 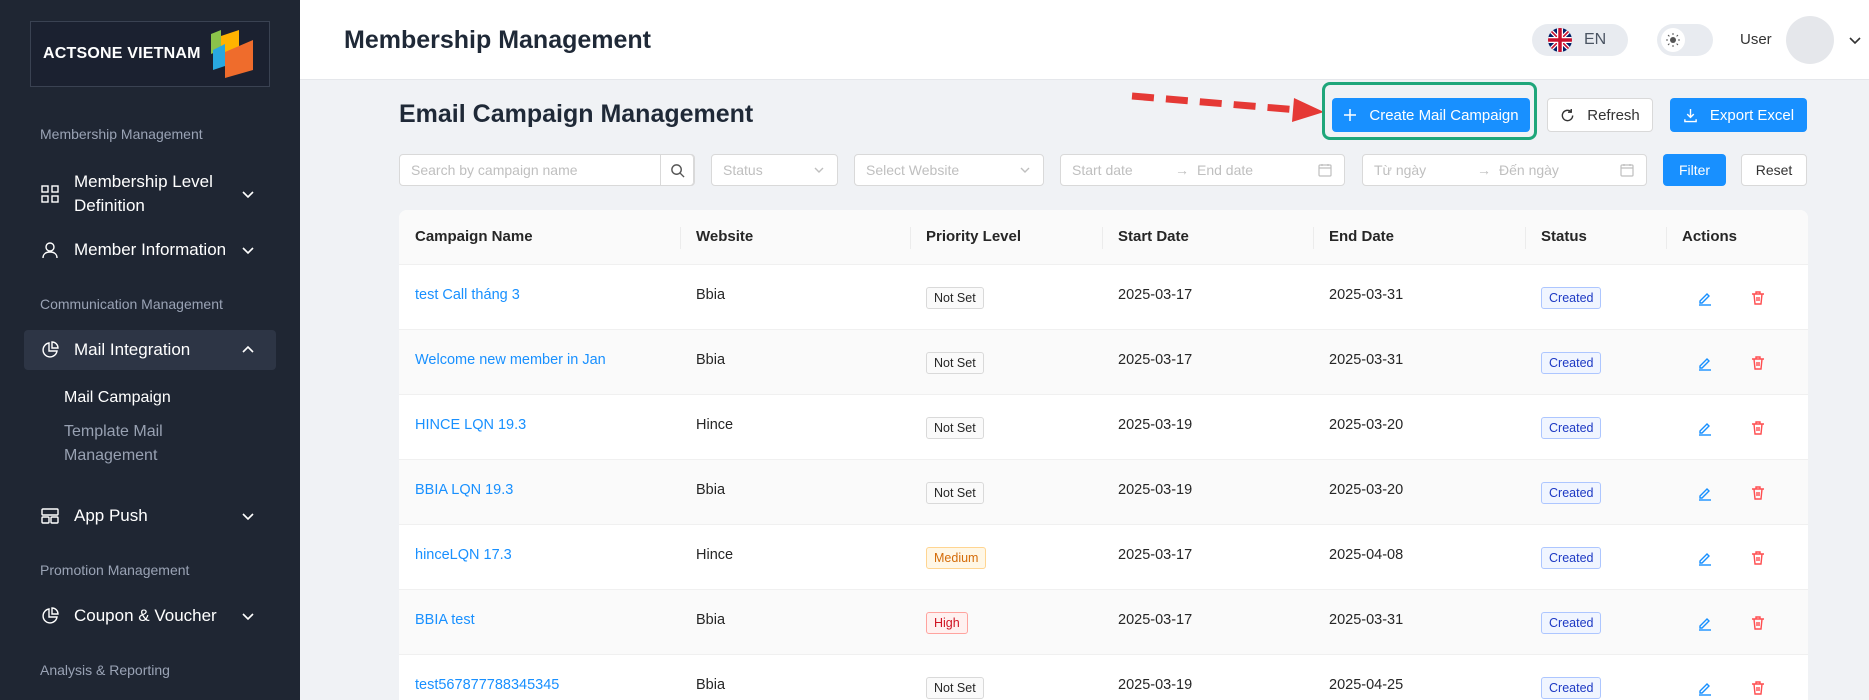 I want to click on avatar, so click(x=1810, y=40).